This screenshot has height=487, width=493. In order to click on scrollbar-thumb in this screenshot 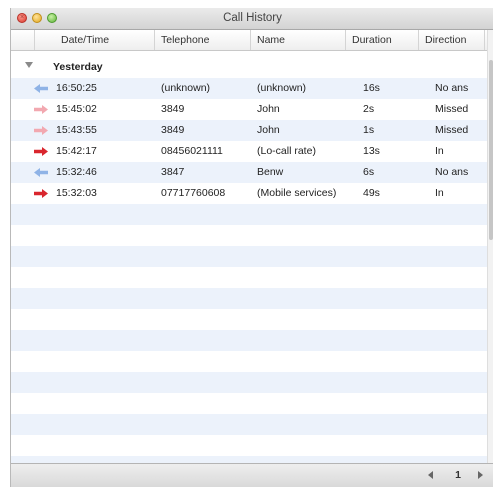, I will do `click(491, 150)`.